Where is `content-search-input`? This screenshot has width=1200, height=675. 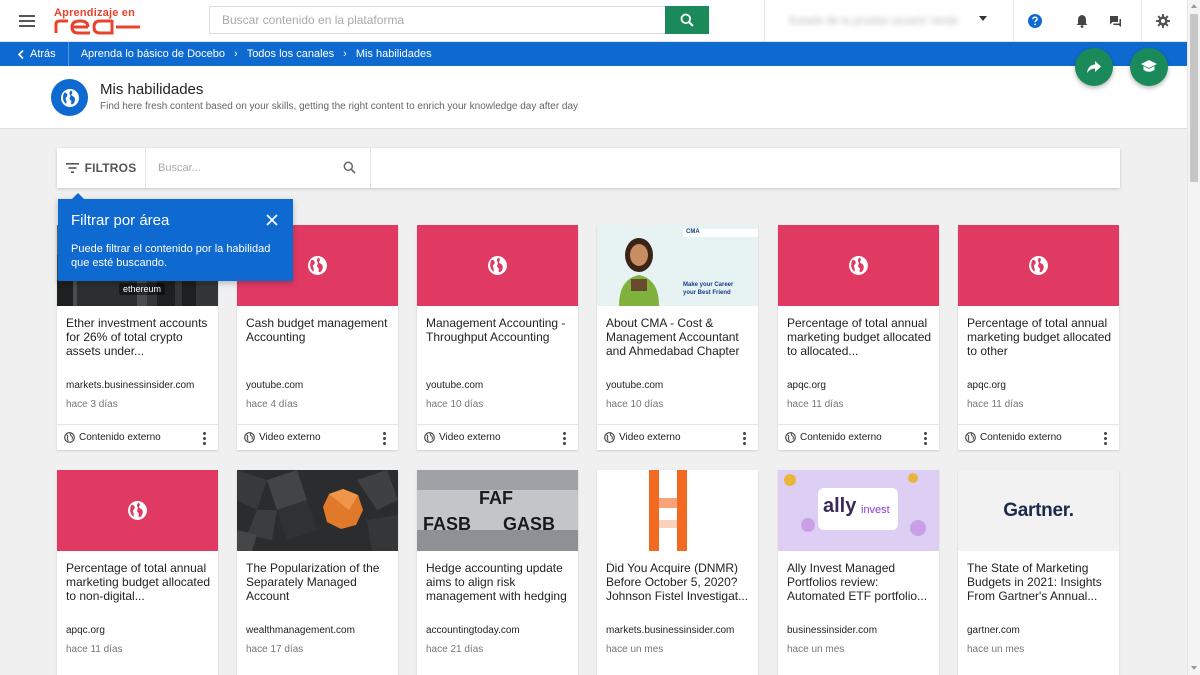
content-search-input is located at coordinates (258, 168).